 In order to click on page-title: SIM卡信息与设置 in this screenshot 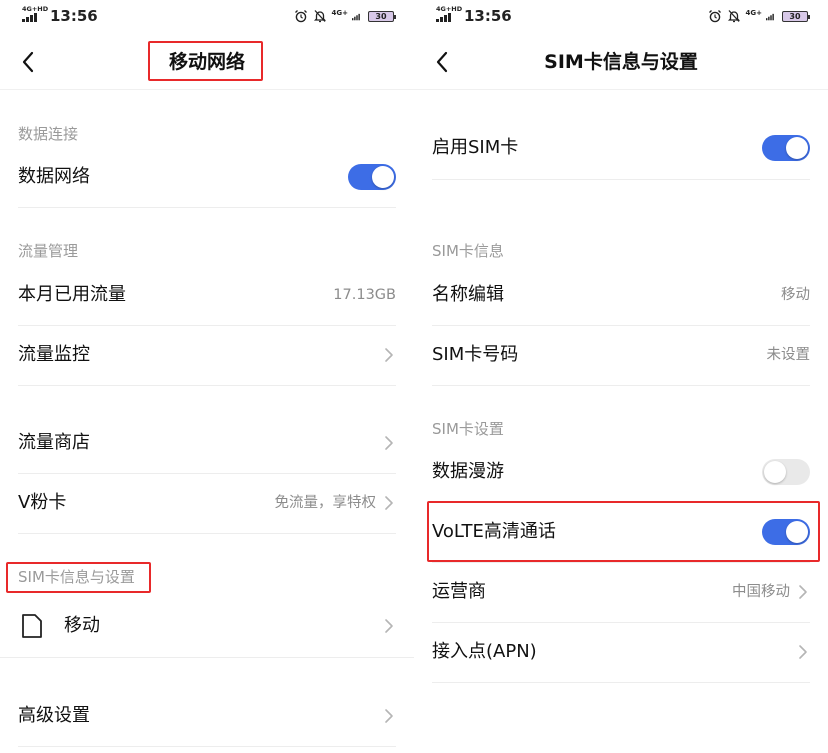, I will do `click(621, 62)`.